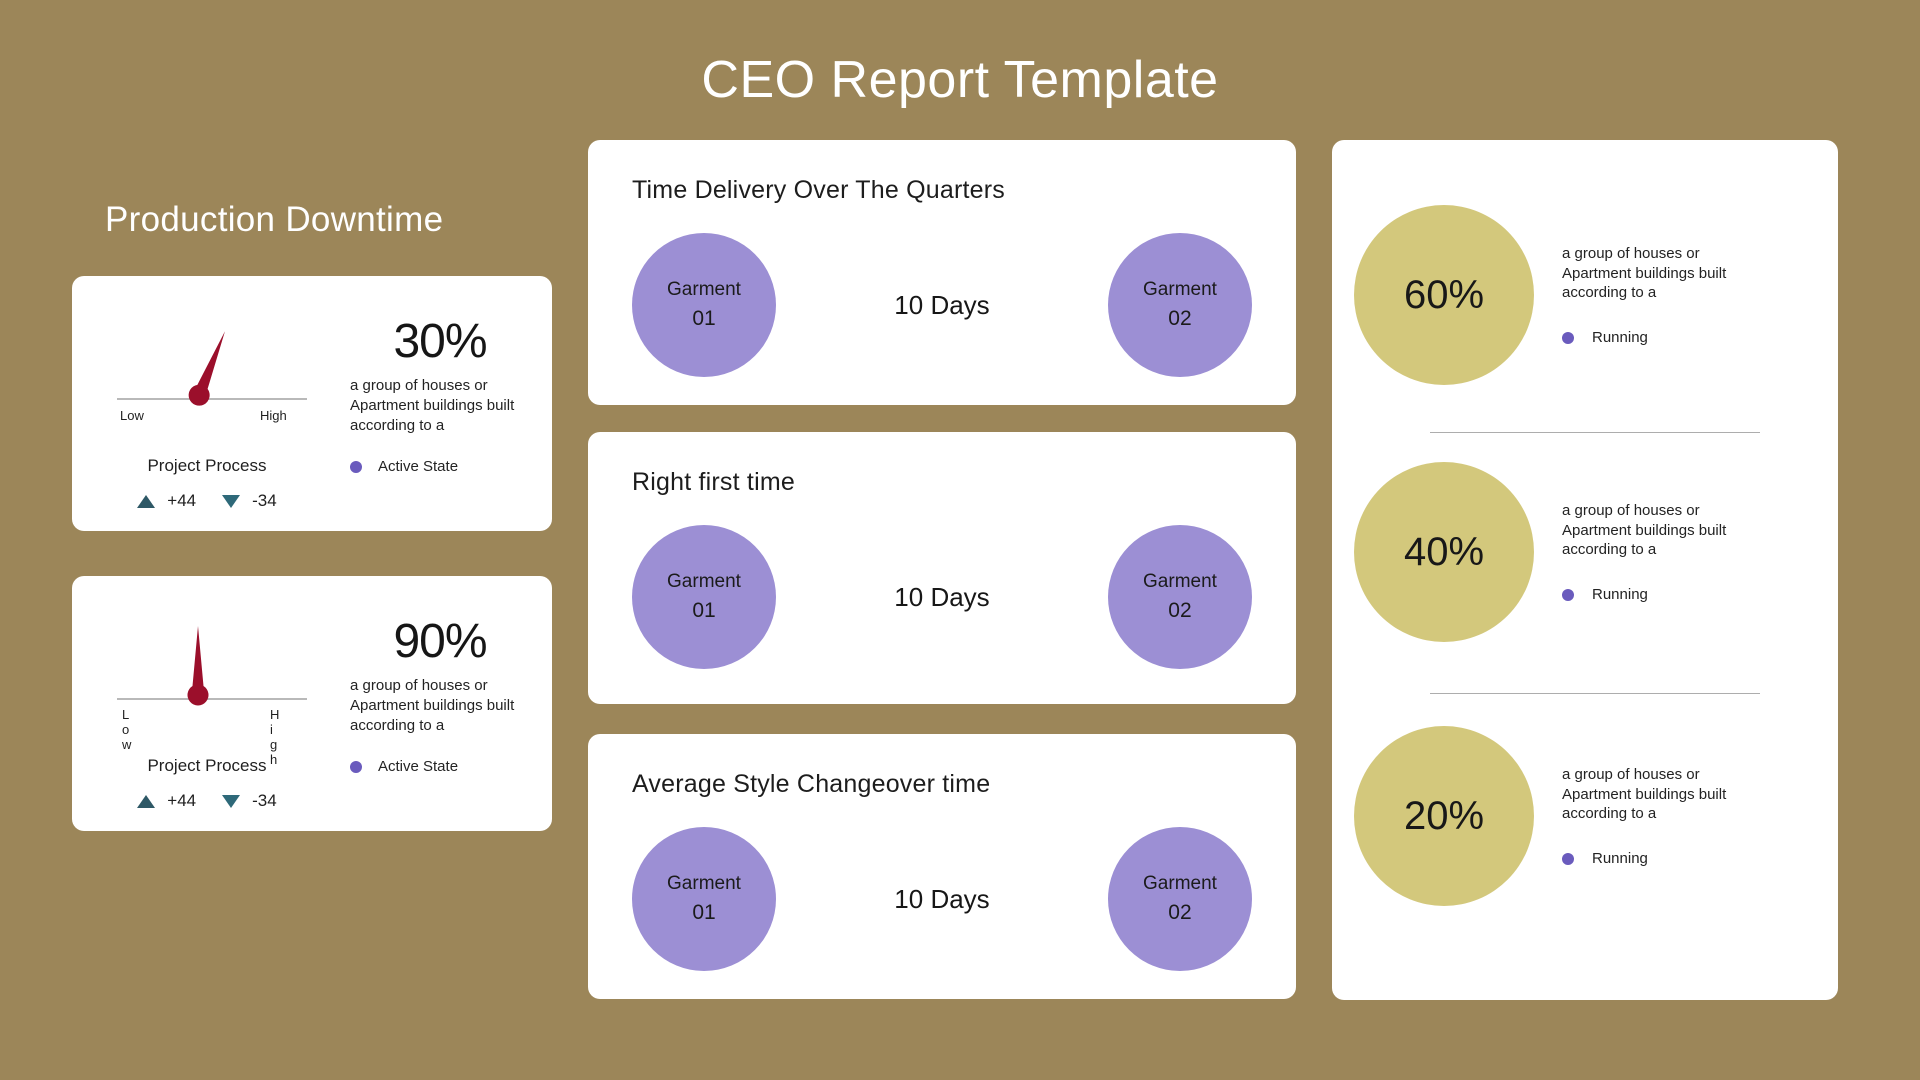  I want to click on metric-card-title: Right first time, so click(713, 482).